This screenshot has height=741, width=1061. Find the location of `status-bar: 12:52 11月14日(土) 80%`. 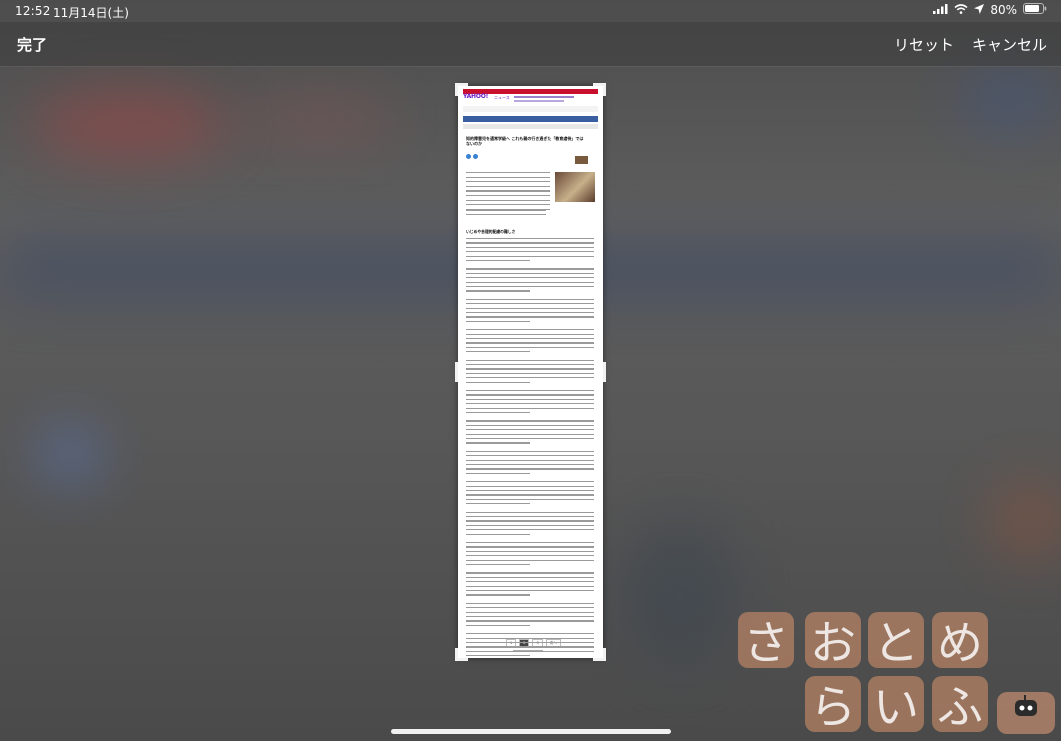

status-bar: 12:52 11月14日(土) 80% is located at coordinates (530, 11).